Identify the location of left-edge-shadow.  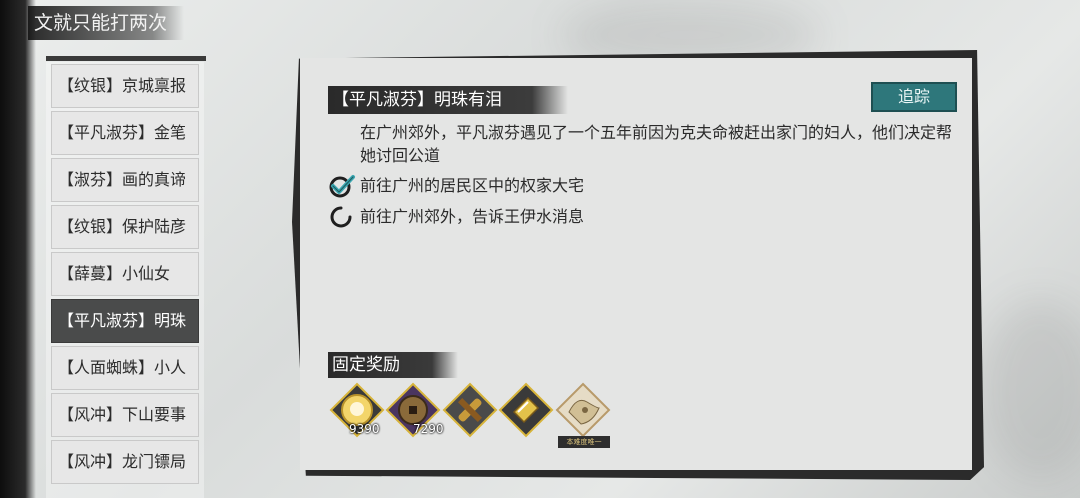
(18, 249).